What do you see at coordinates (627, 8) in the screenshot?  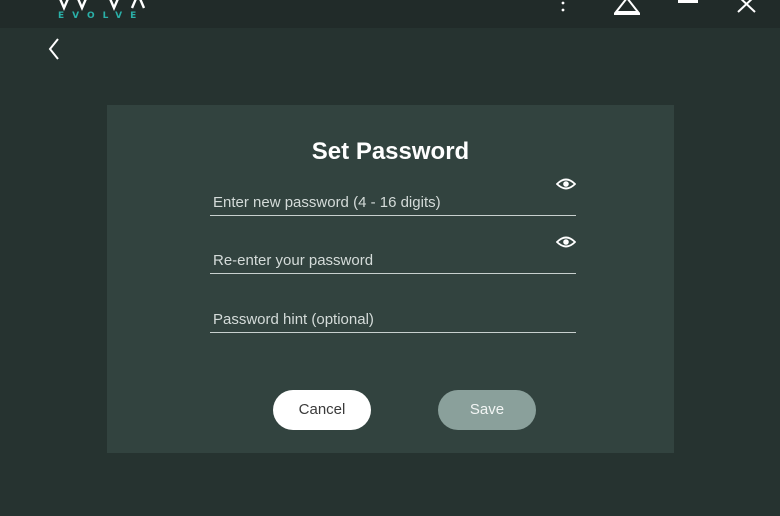 I see `warning-icon` at bounding box center [627, 8].